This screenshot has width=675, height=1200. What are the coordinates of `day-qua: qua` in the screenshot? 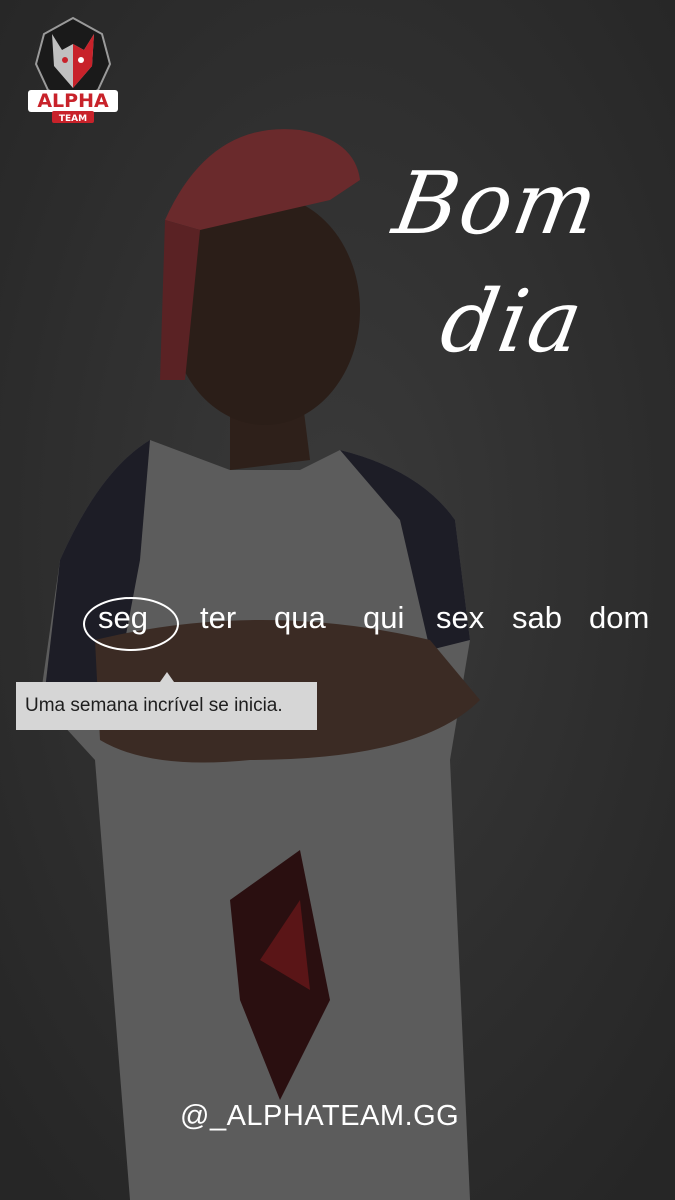 It's located at (300, 618).